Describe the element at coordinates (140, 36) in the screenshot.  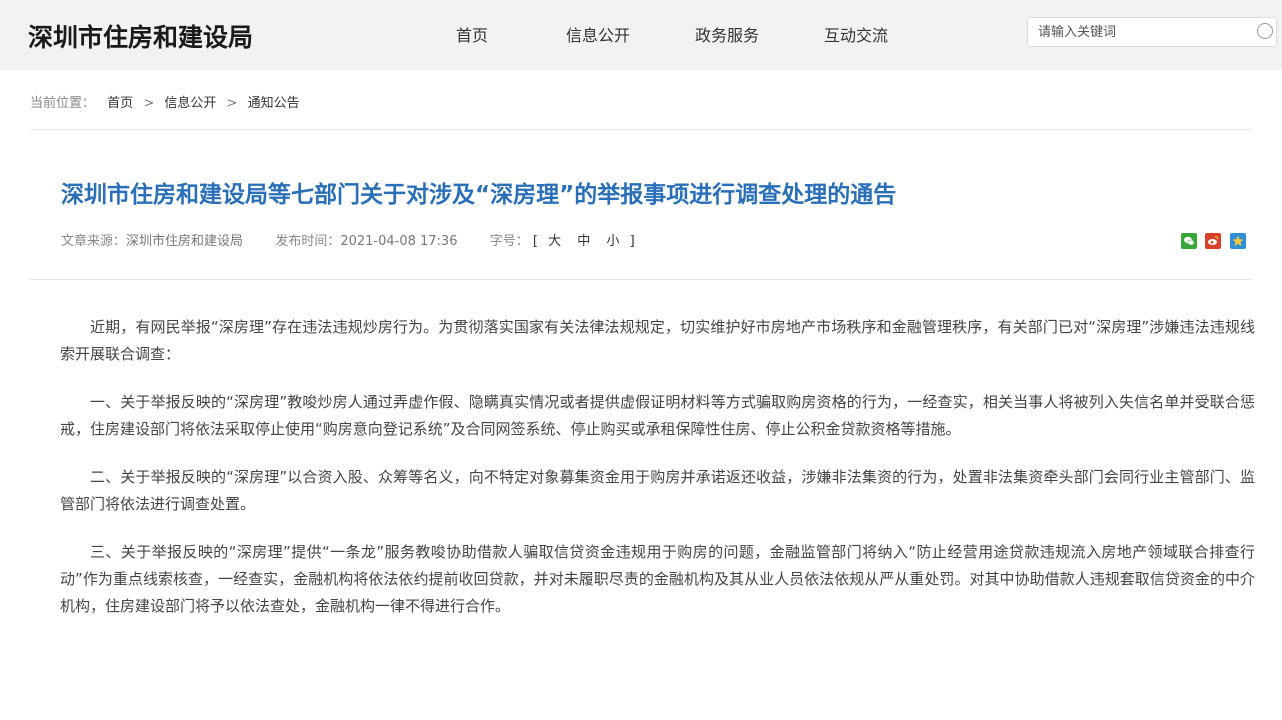
I see `site-logo: 深圳市住房和建设局` at that location.